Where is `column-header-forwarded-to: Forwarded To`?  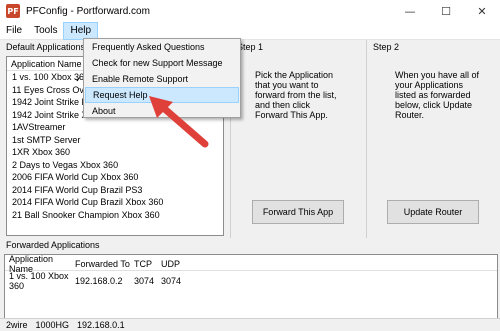
column-header-forwarded-to: Forwarded To is located at coordinates (104, 264).